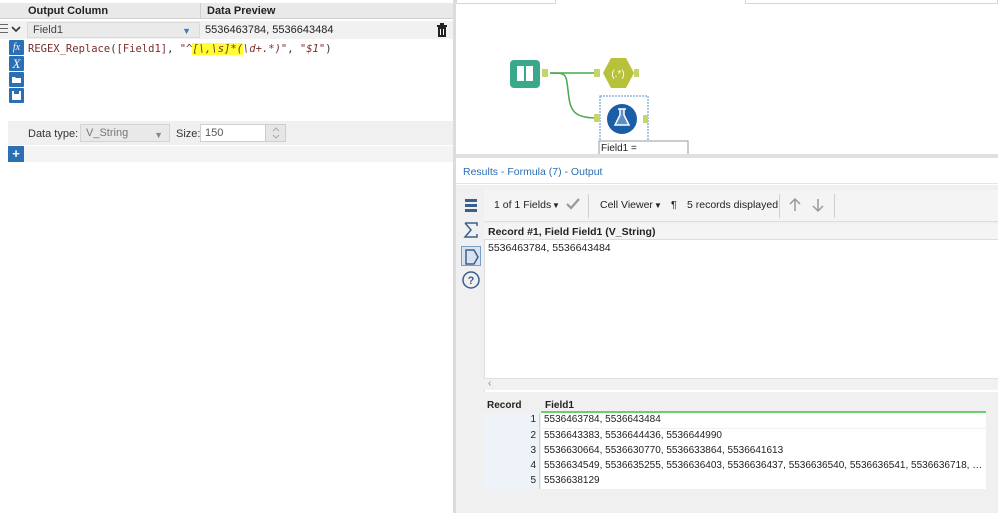  Describe the element at coordinates (818, 206) in the screenshot. I see `arrow-down-icon` at that location.